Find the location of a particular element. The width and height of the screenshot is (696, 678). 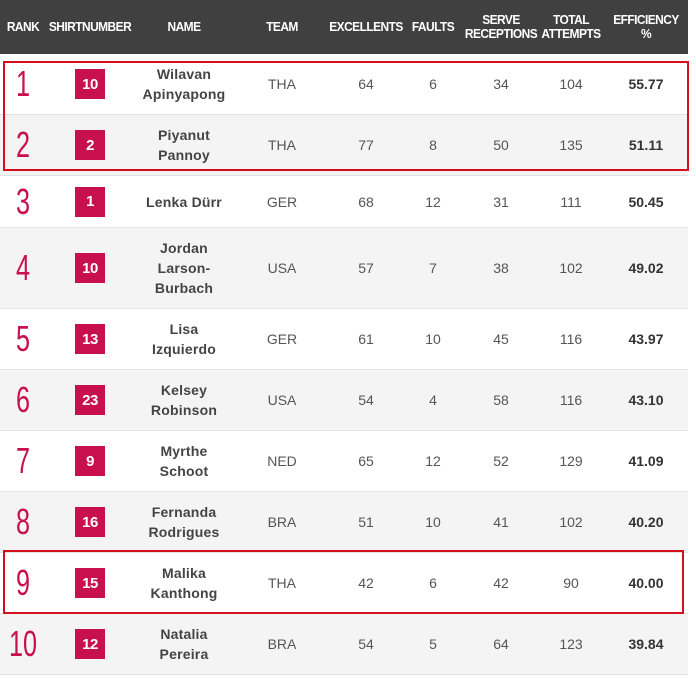

player-name-line: Pannoy is located at coordinates (184, 155).